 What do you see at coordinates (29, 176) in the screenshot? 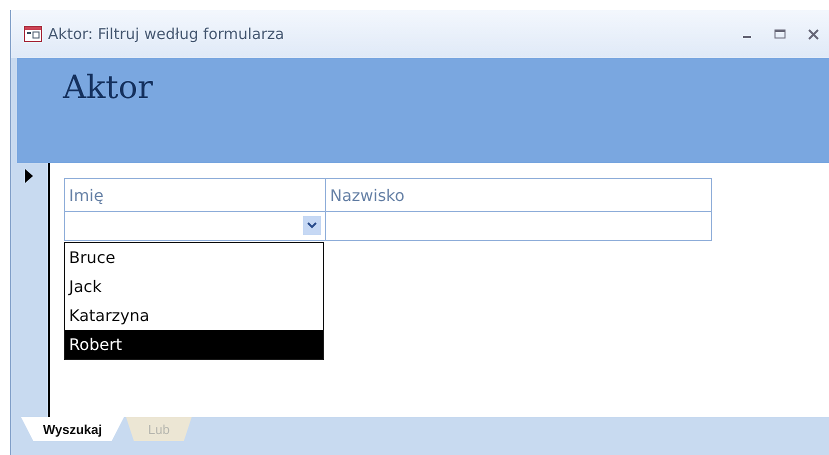
I see `current-record-icon` at bounding box center [29, 176].